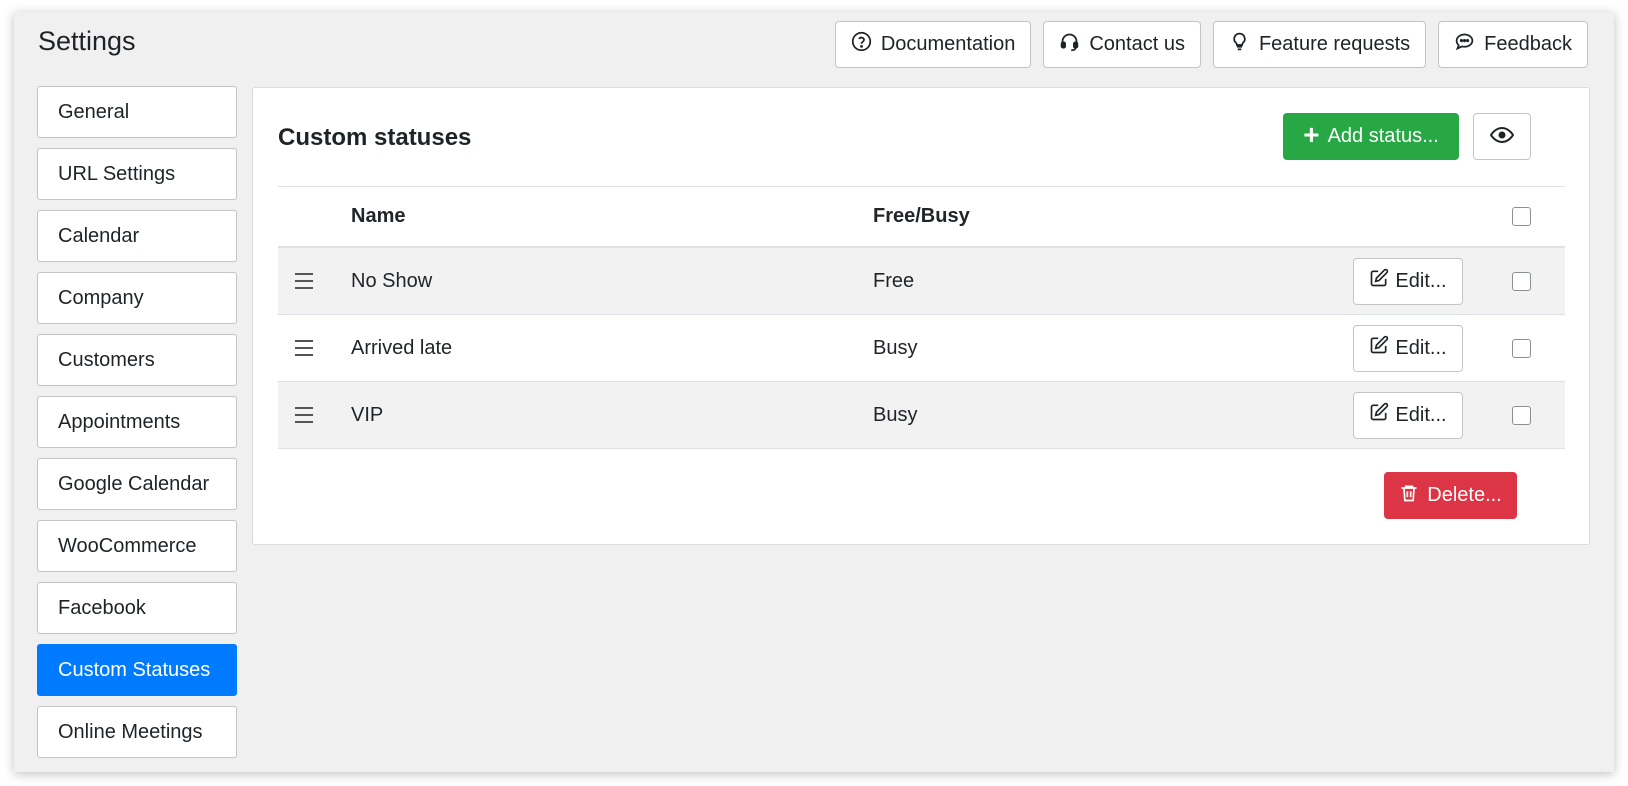 This screenshot has height=786, width=1628. I want to click on sidebar-item-online-meetings: Online Meetings, so click(137, 732).